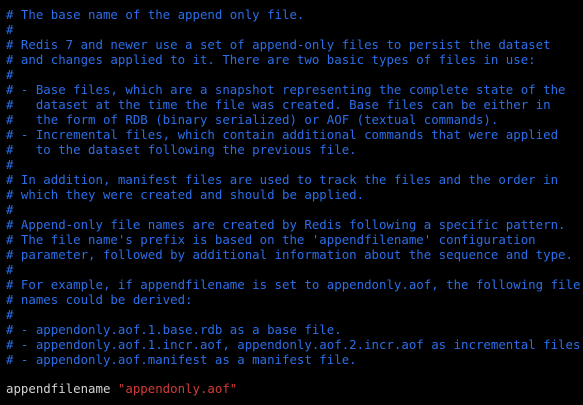 The image size is (583, 405). I want to click on comment-line: # The base name of the append only file., so click(155, 14).